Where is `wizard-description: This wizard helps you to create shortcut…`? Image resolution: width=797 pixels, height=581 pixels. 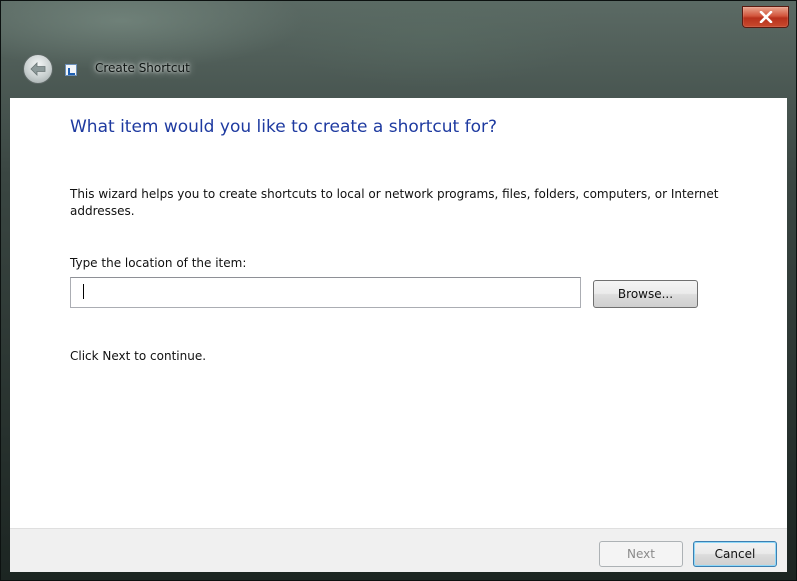 wizard-description: This wizard helps you to create shortcut… is located at coordinates (394, 202).